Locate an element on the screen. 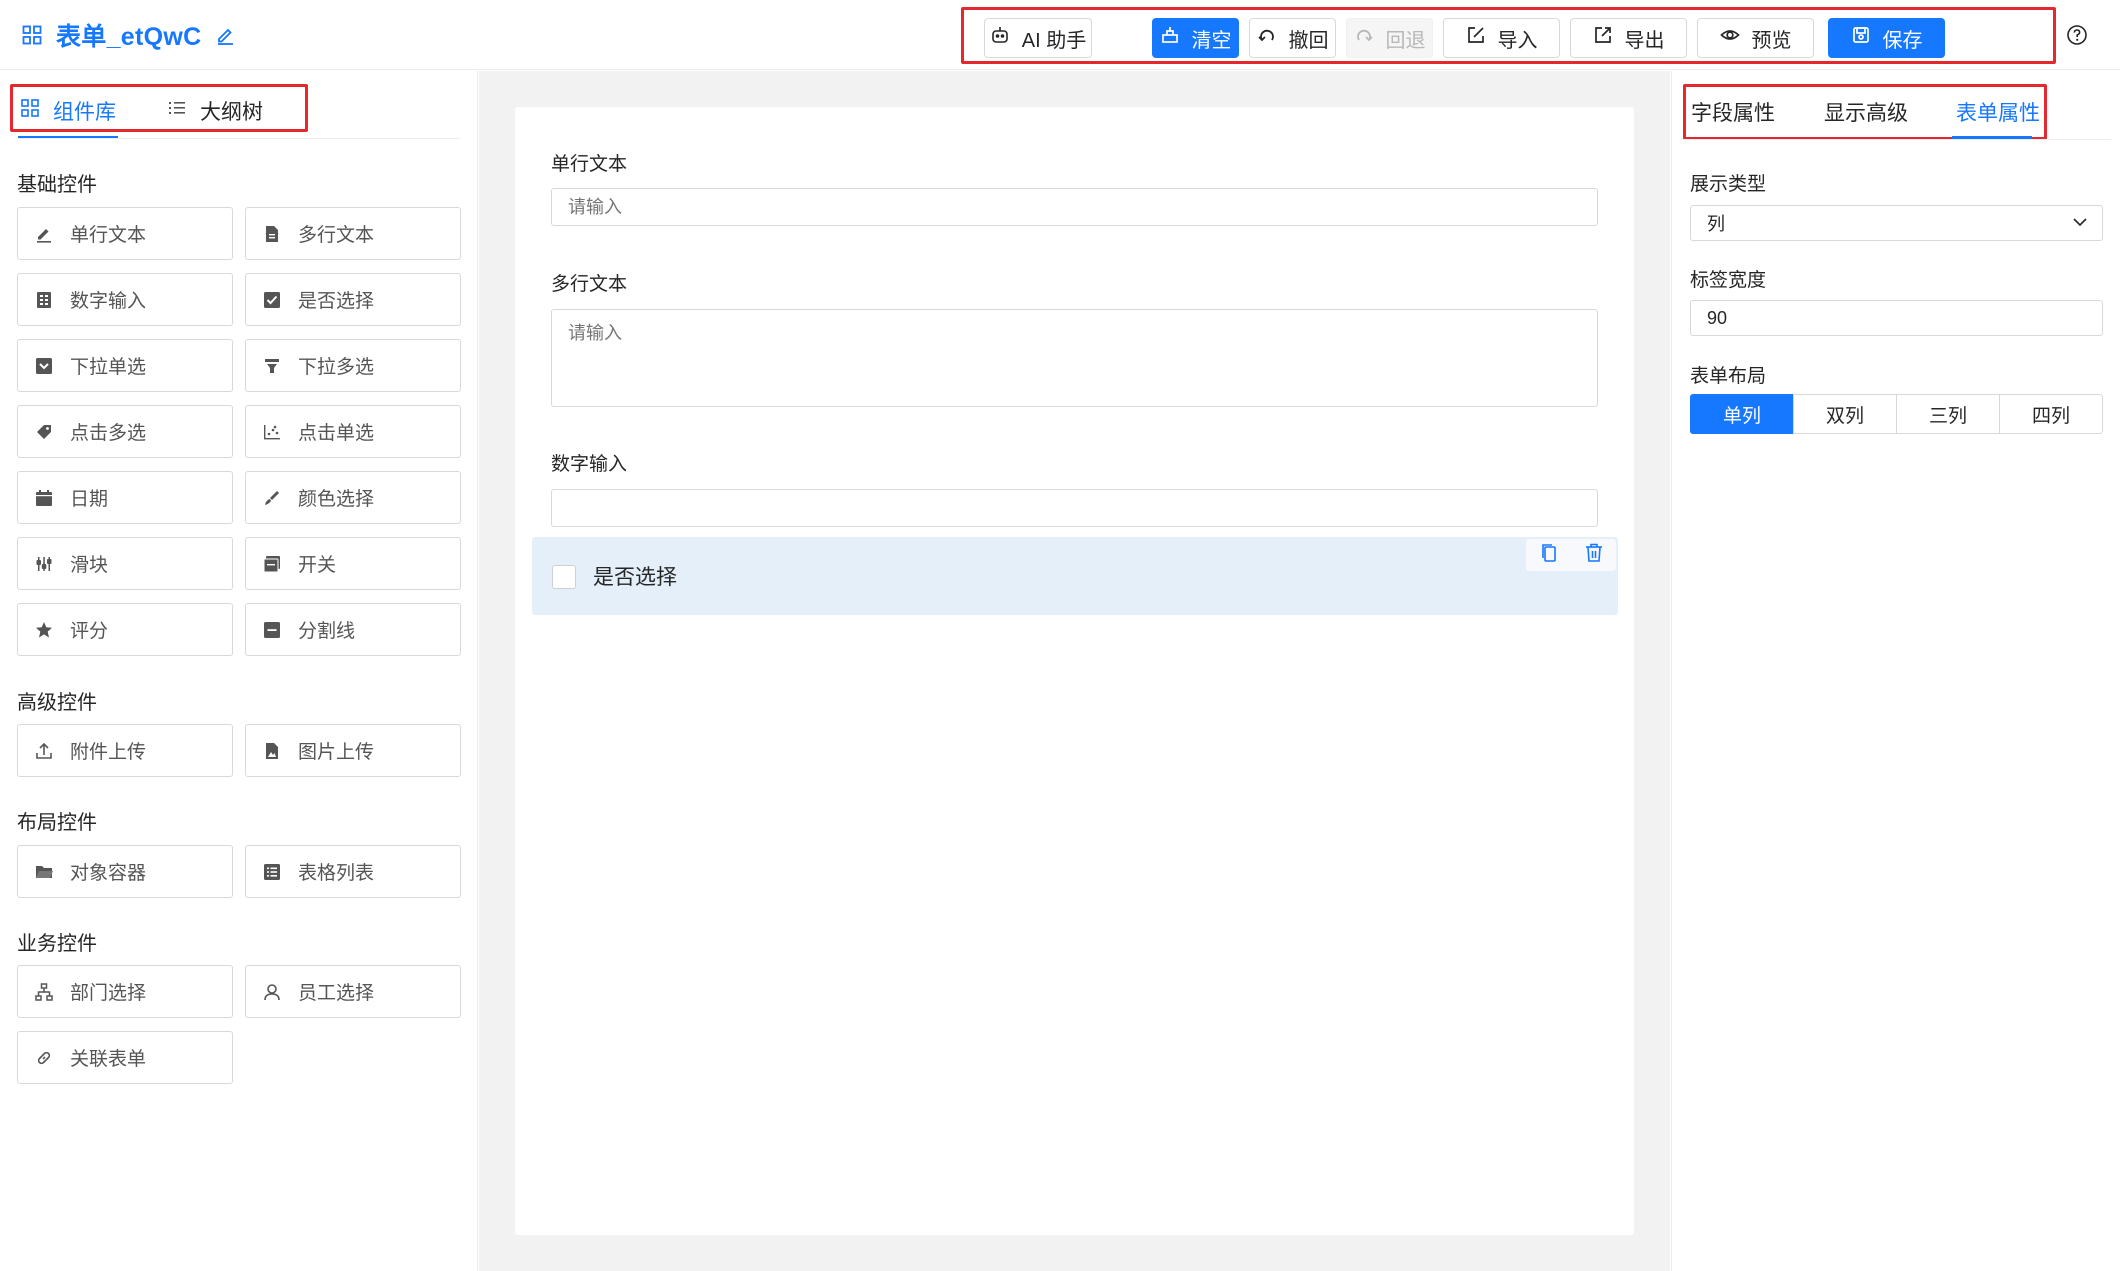  component-slider: 滑块 is located at coordinates (125, 563).